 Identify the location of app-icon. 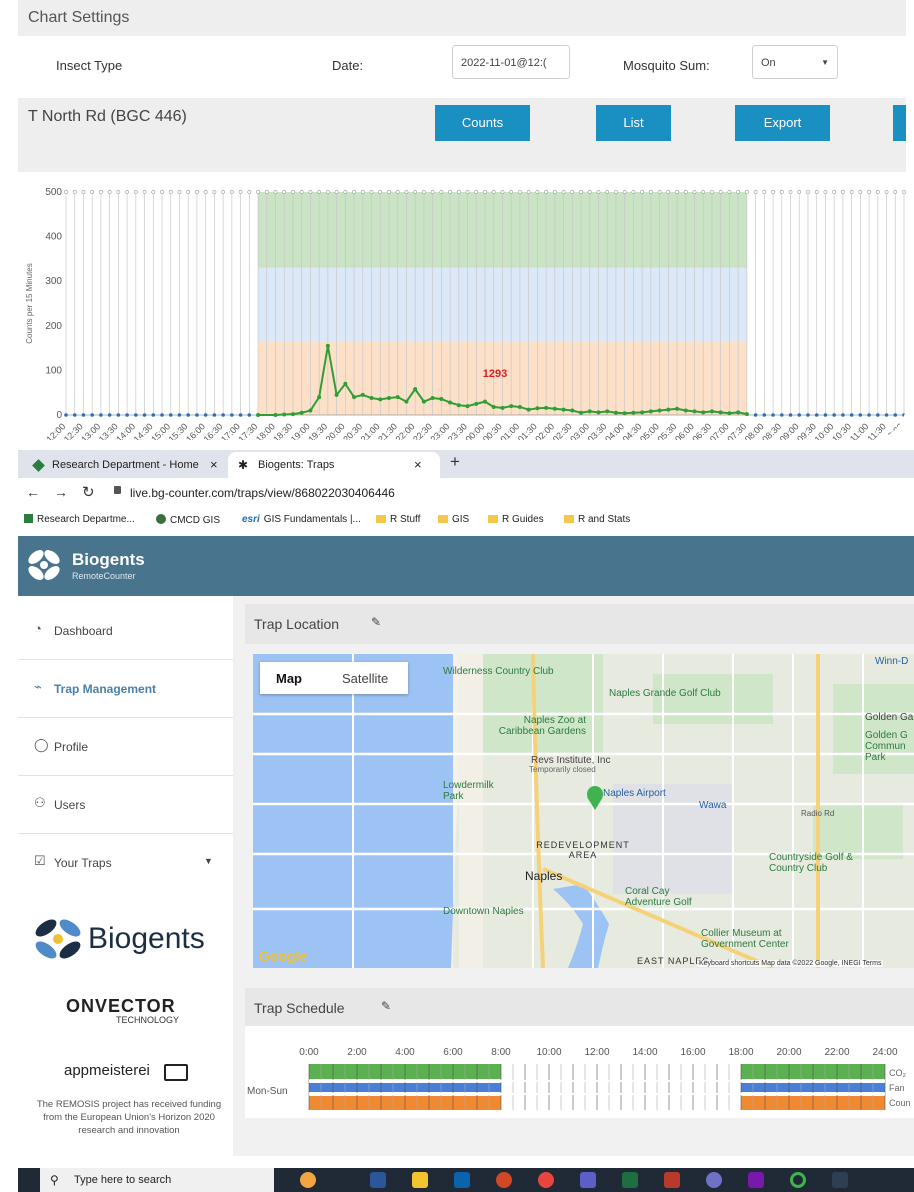
(672, 1180).